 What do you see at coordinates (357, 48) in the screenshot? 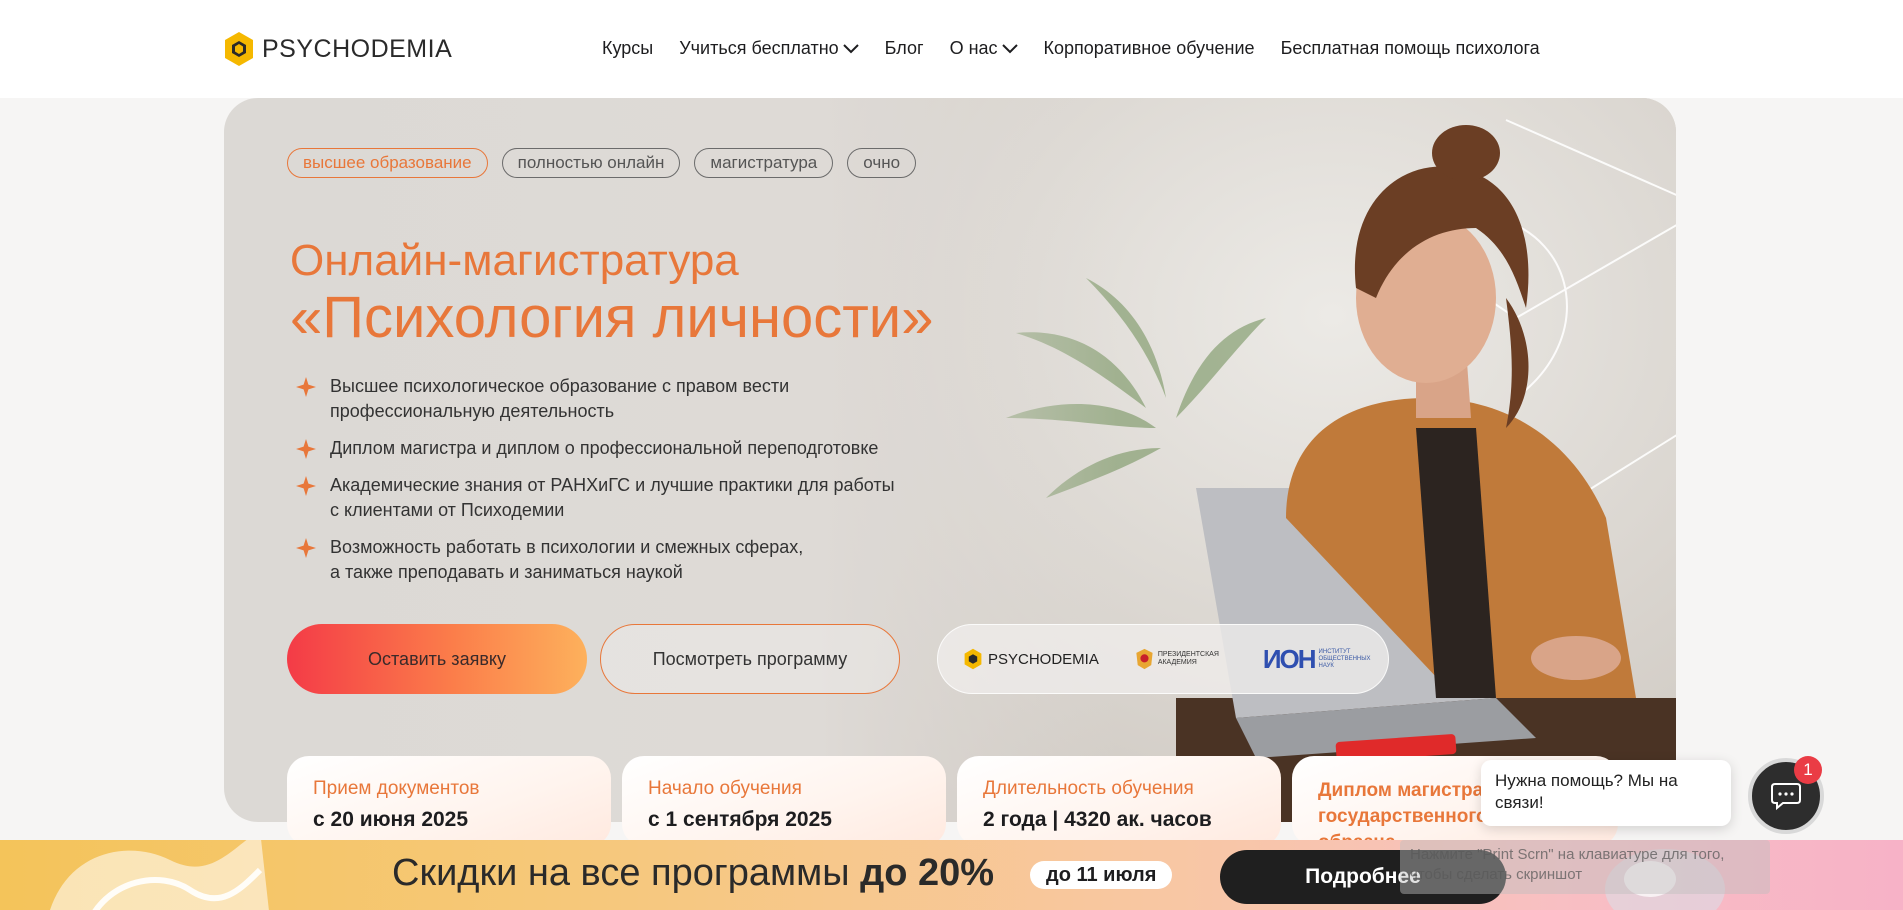
I see `logo-text: PSYCHODEMIA` at bounding box center [357, 48].